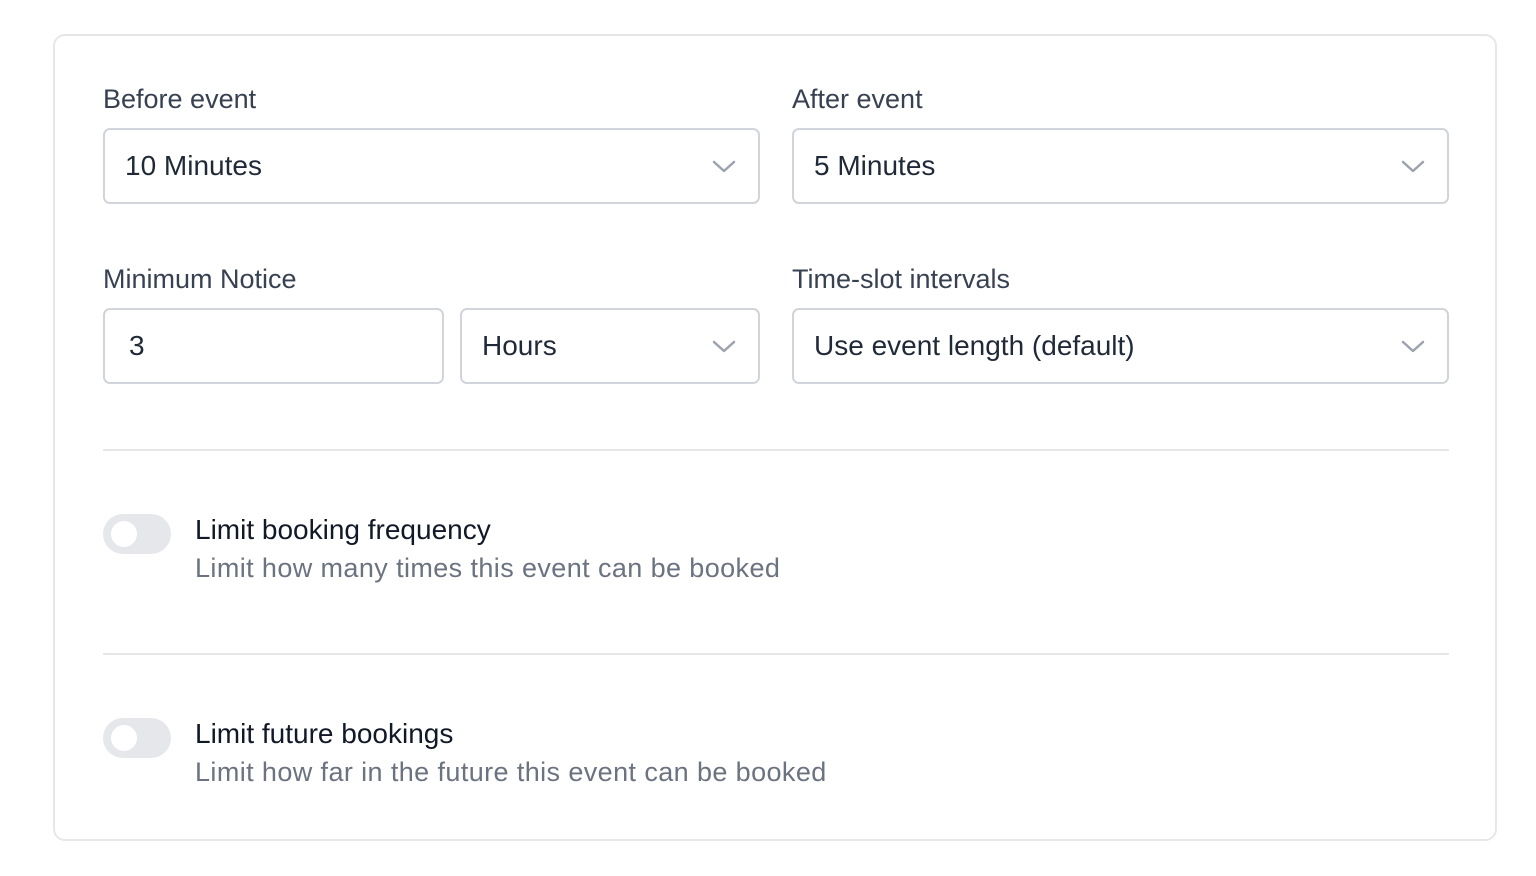 The width and height of the screenshot is (1536, 876). Describe the element at coordinates (180, 99) in the screenshot. I see `before-event-label: Before event` at that location.